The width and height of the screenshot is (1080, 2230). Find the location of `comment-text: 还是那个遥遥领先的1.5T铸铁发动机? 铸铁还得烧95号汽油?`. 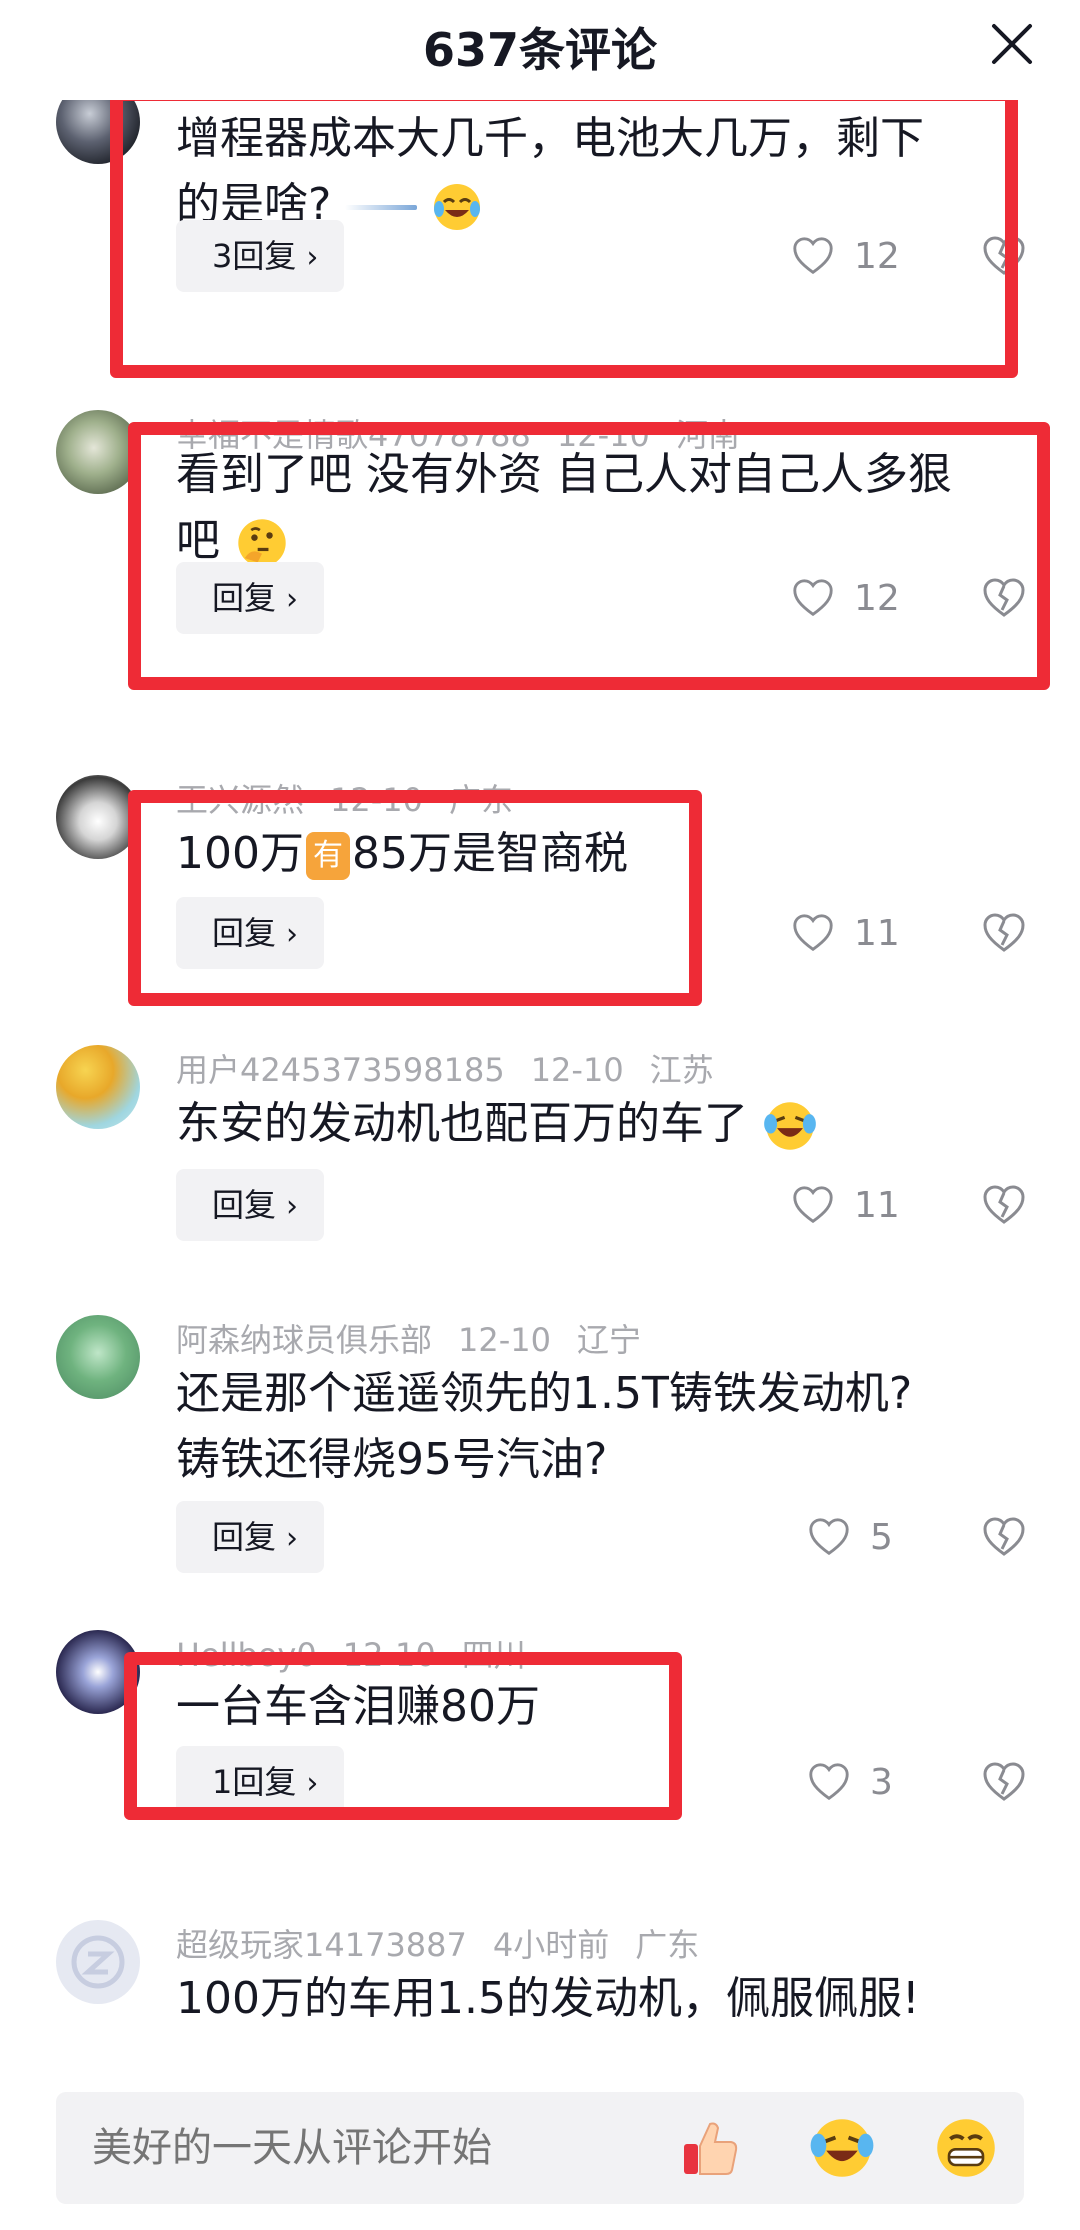

comment-text: 还是那个遥遥领先的1.5T铸铁发动机? 铸铁还得烧95号汽油? is located at coordinates (544, 1426).